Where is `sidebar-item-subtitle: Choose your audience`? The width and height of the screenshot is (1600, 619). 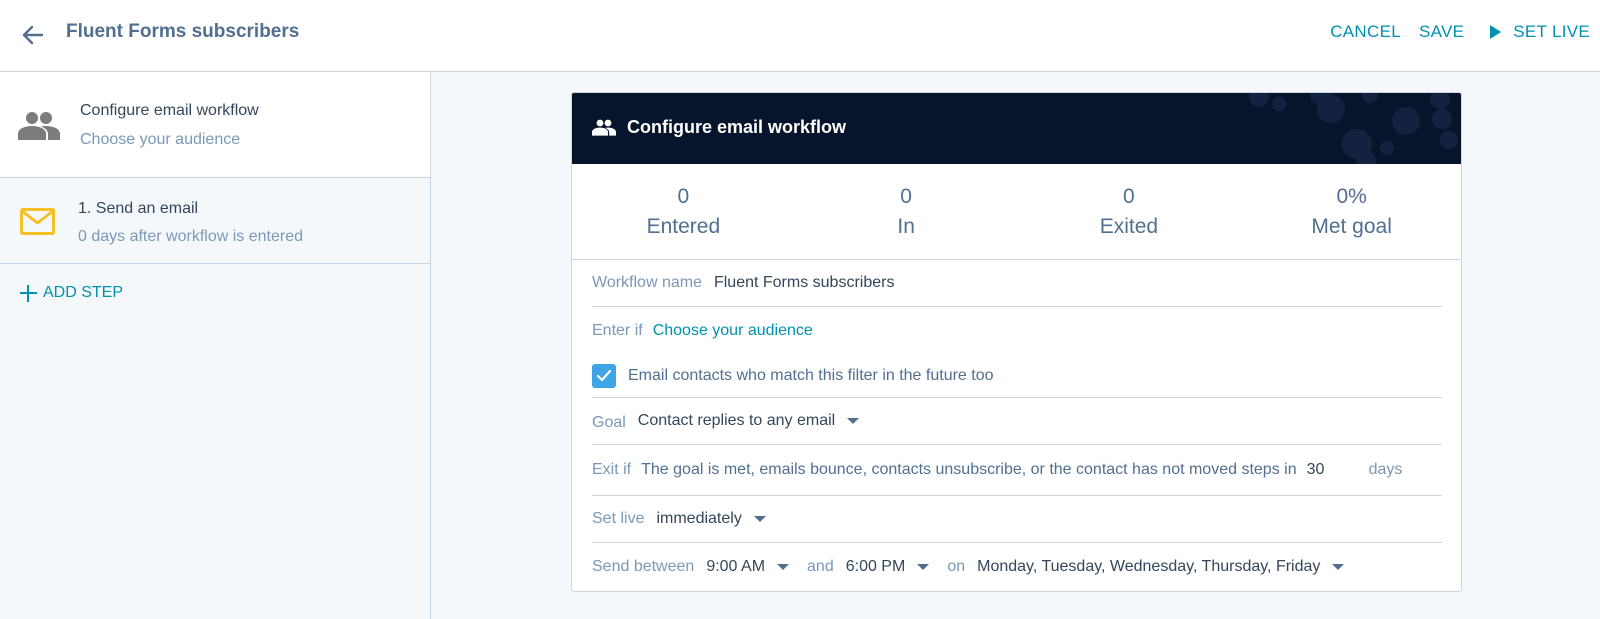 sidebar-item-subtitle: Choose your audience is located at coordinates (160, 139).